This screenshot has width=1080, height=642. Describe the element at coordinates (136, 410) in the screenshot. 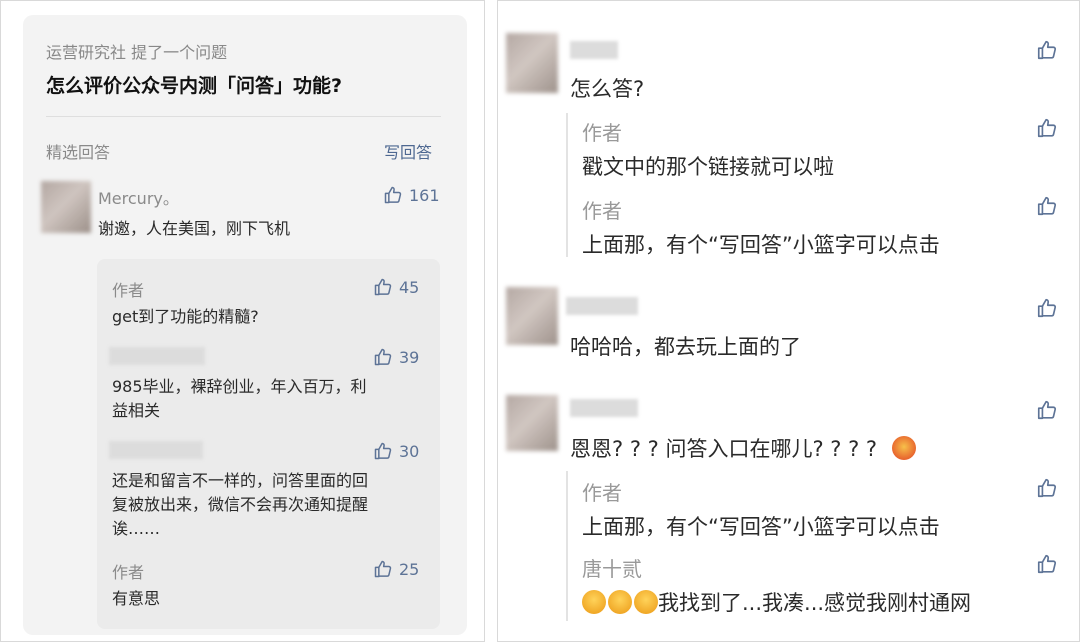

I see `reply-text-line: 益相关` at that location.